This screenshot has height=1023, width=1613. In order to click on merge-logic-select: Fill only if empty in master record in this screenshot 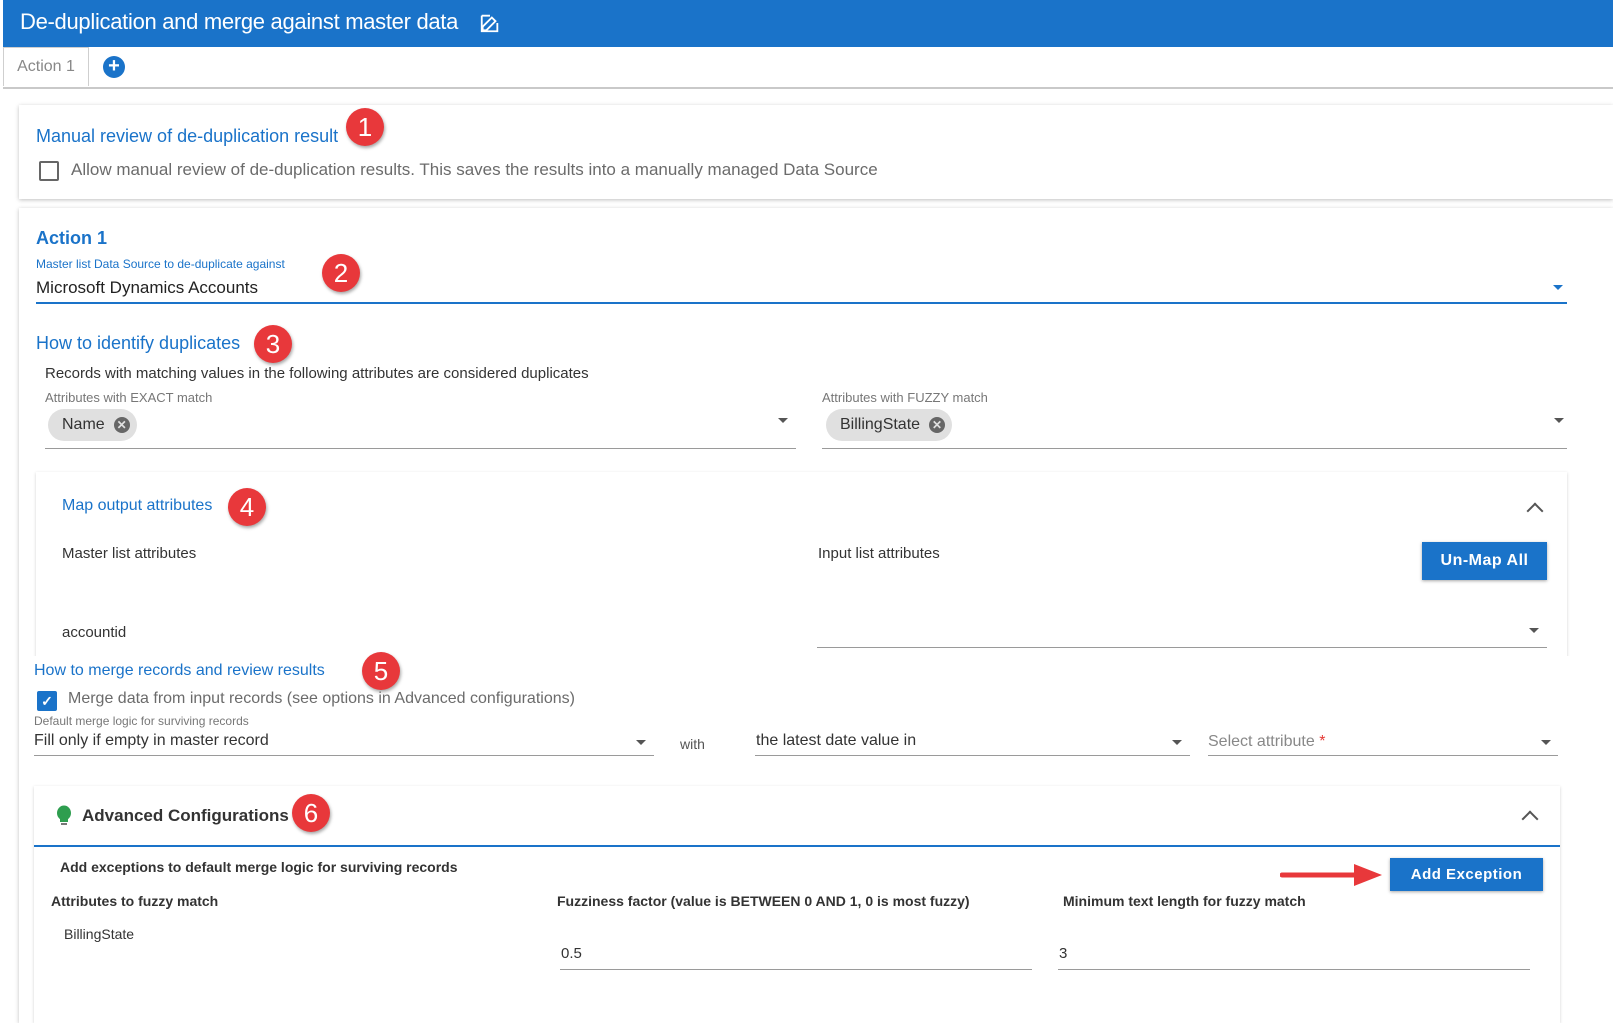, I will do `click(151, 741)`.